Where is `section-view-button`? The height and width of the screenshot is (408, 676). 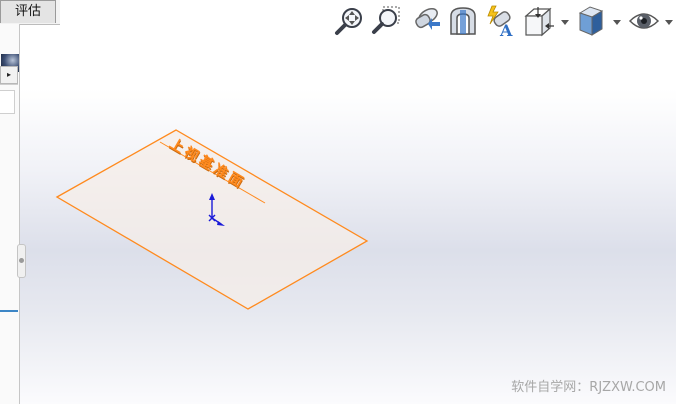 section-view-button is located at coordinates (463, 21).